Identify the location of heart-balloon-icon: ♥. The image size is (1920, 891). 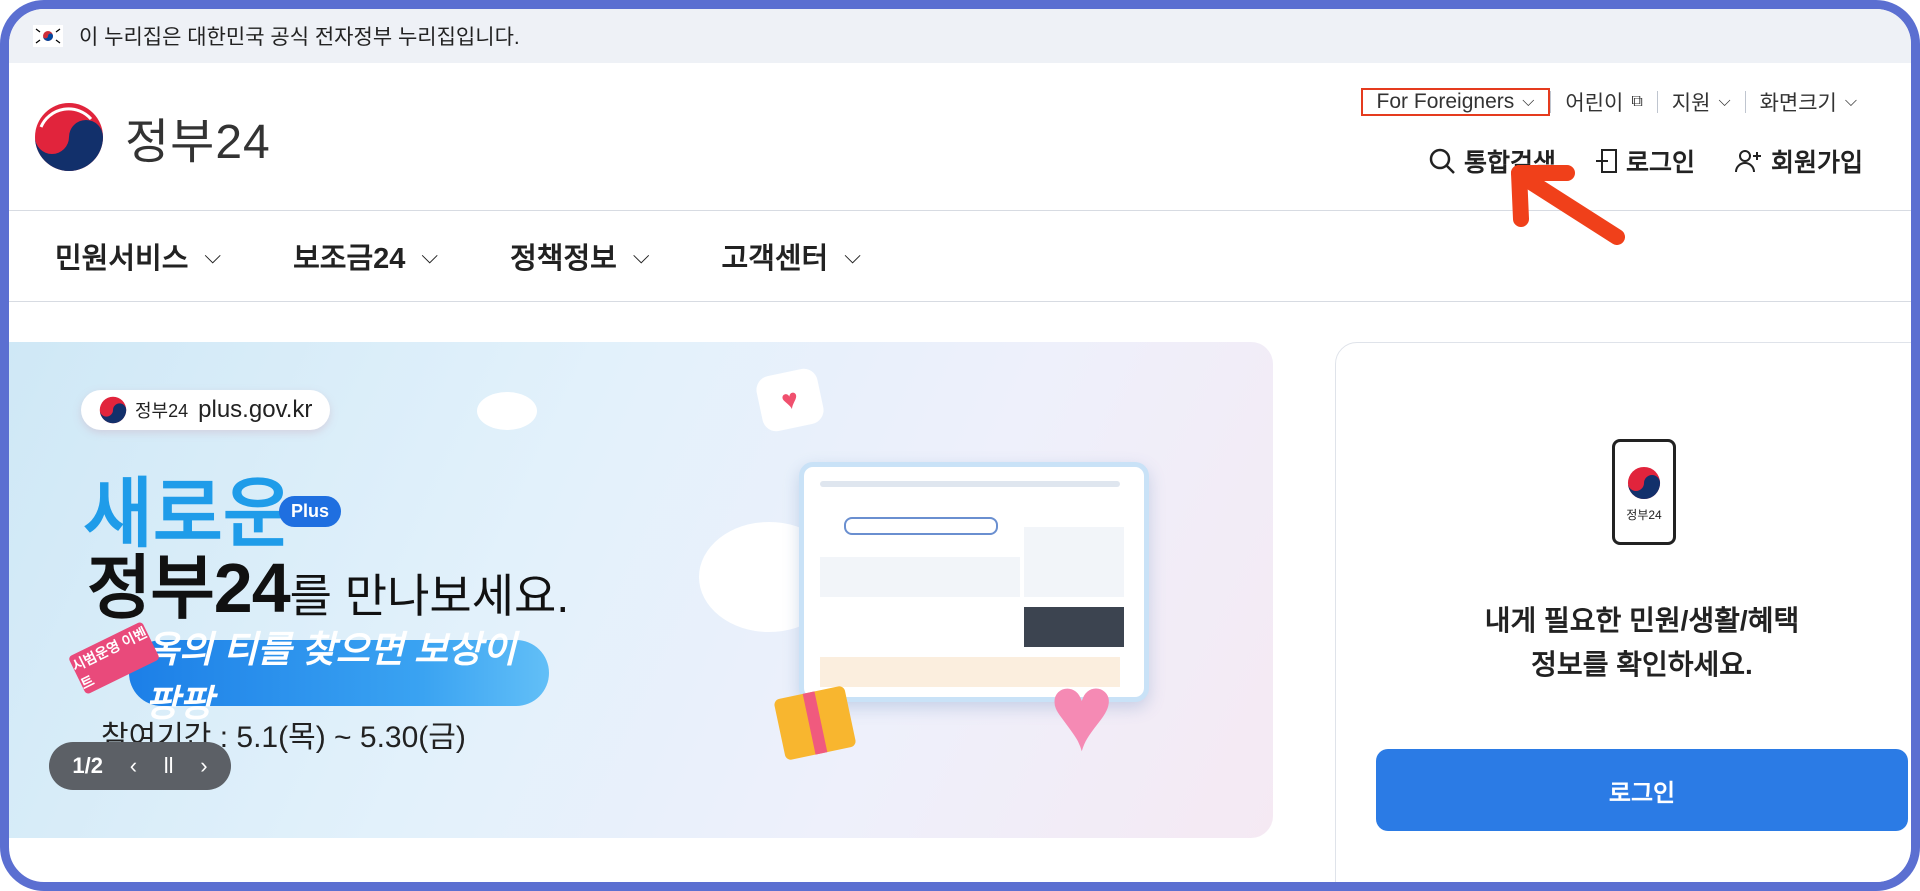
(1082, 712).